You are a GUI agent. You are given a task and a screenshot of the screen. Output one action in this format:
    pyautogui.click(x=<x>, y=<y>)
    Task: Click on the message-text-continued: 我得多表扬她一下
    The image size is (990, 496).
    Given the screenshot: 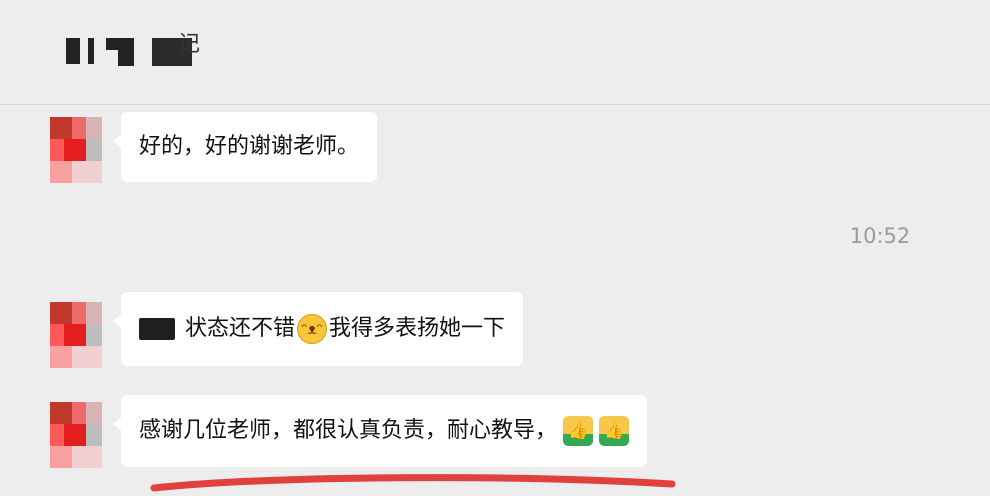 What is the action you would take?
    pyautogui.click(x=417, y=328)
    